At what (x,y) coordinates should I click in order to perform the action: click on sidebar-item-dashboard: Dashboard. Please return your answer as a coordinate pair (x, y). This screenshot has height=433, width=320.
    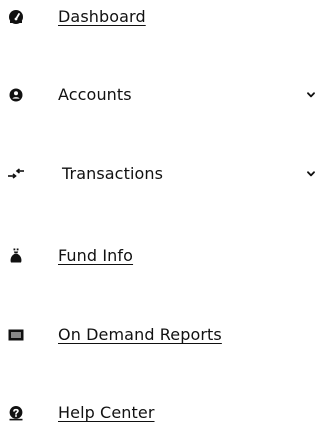
    Looking at the image, I should click on (160, 17).